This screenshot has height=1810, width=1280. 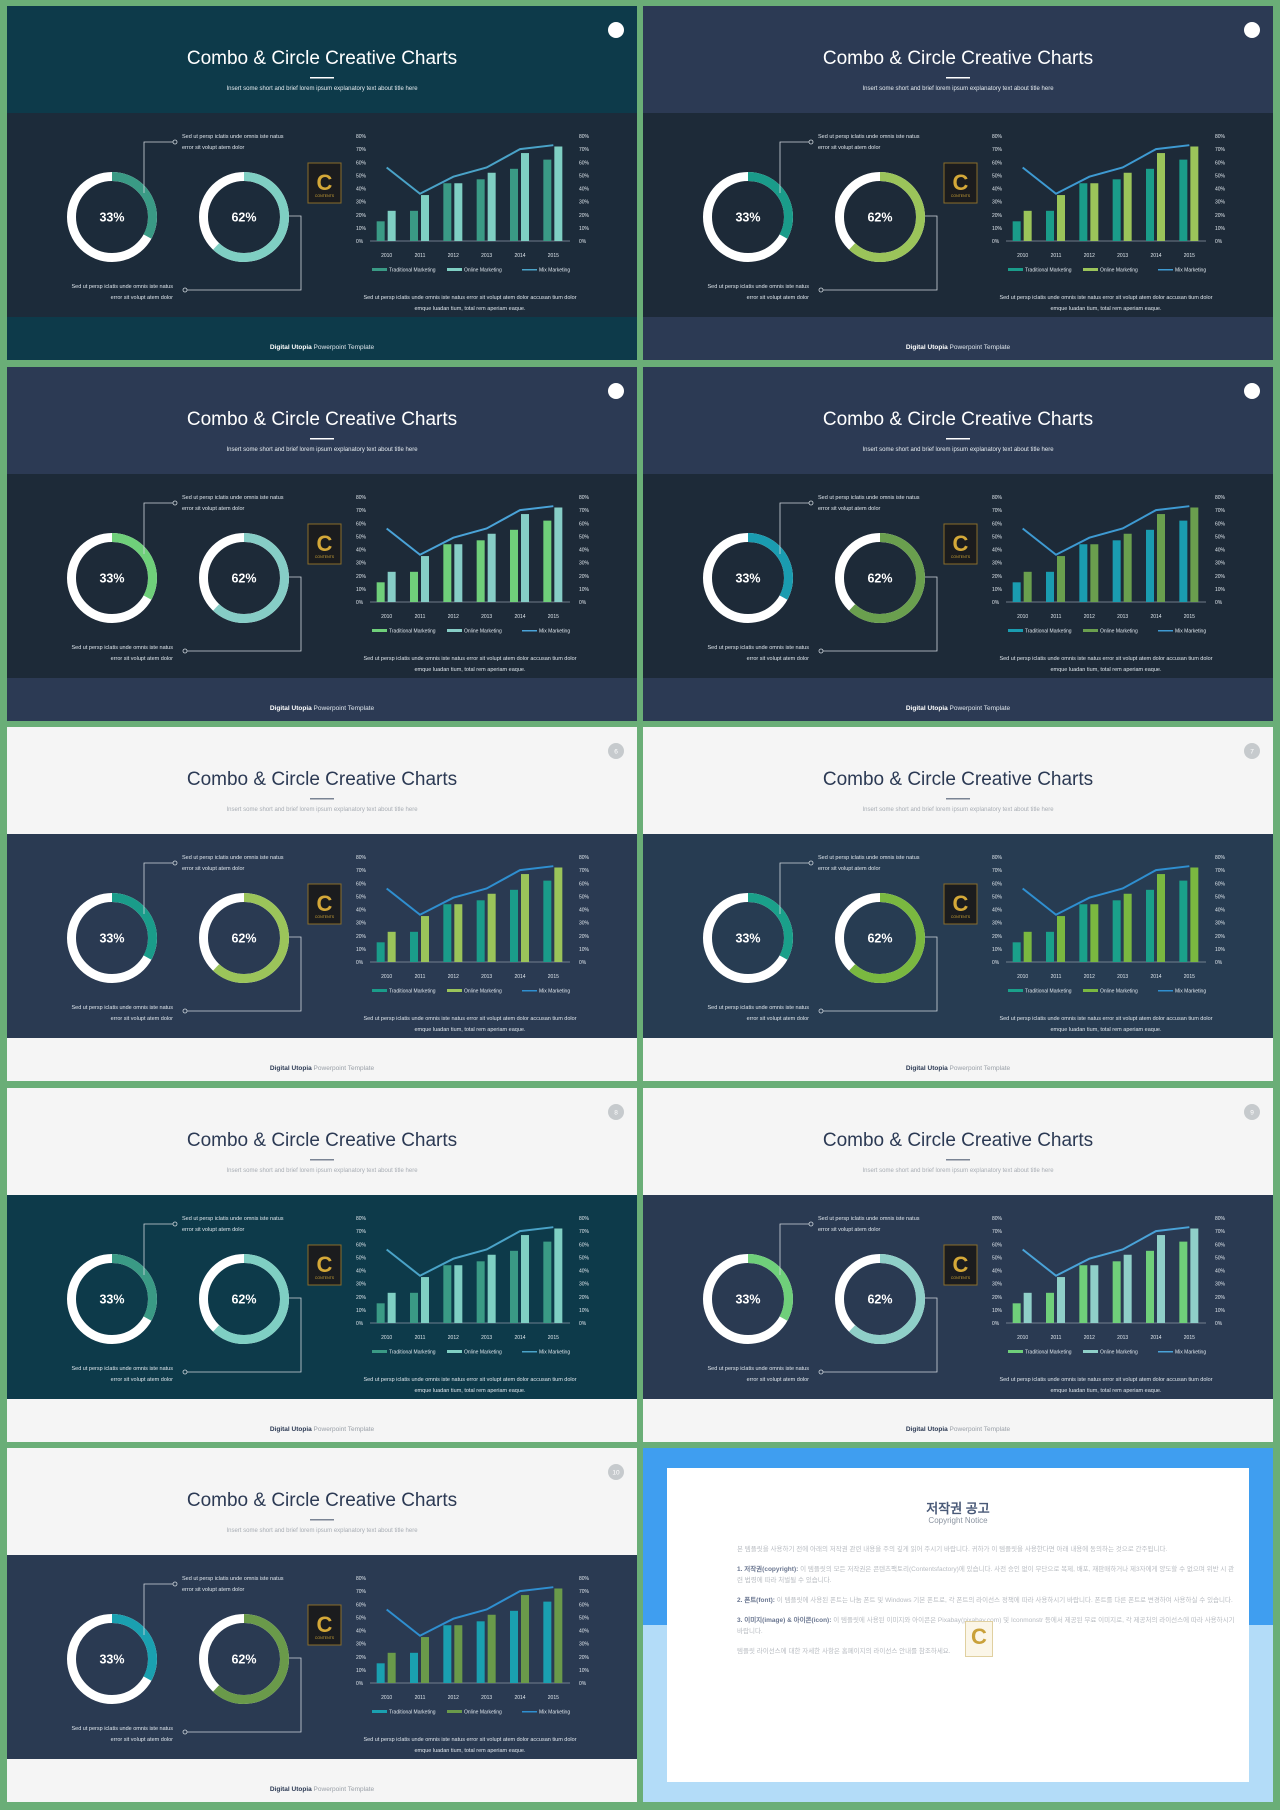 I want to click on y-tick-right: 40%, so click(x=584, y=1632).